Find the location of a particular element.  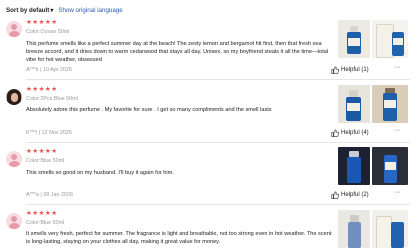

helpful-button: Helpful (1) is located at coordinates (350, 70).